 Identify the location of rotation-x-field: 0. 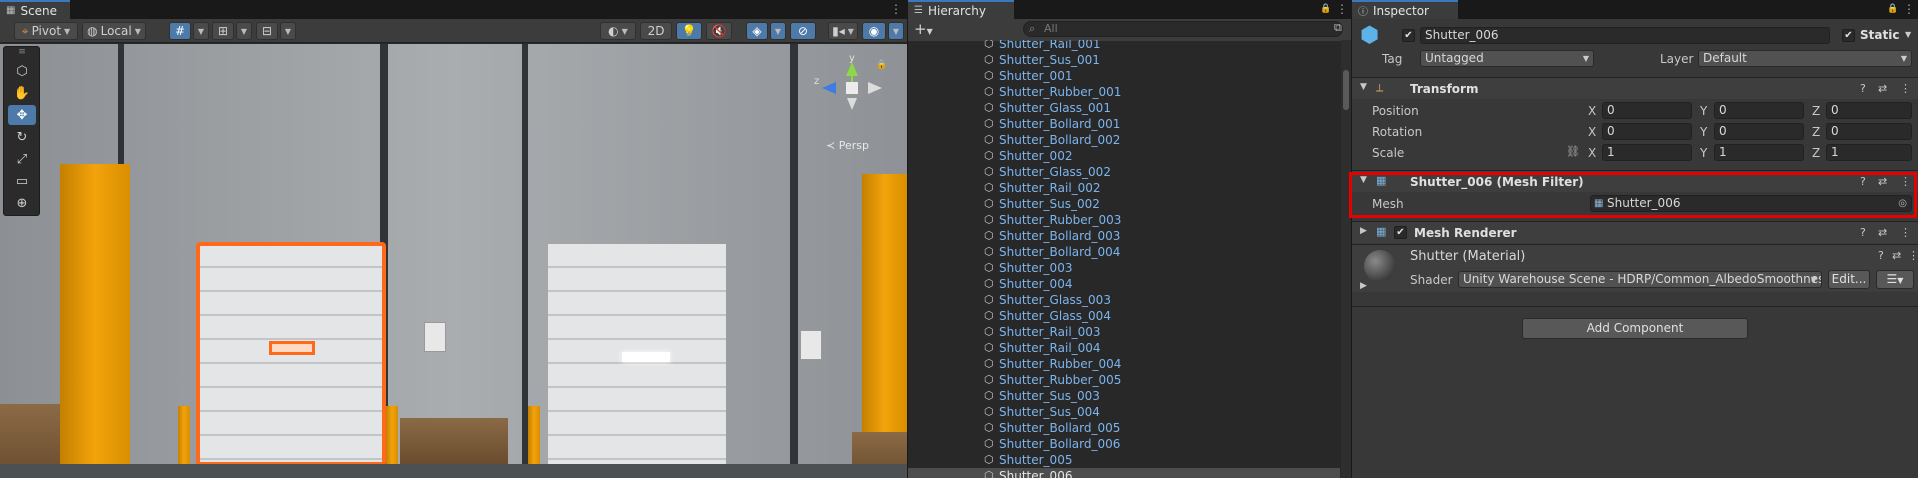
(1647, 131).